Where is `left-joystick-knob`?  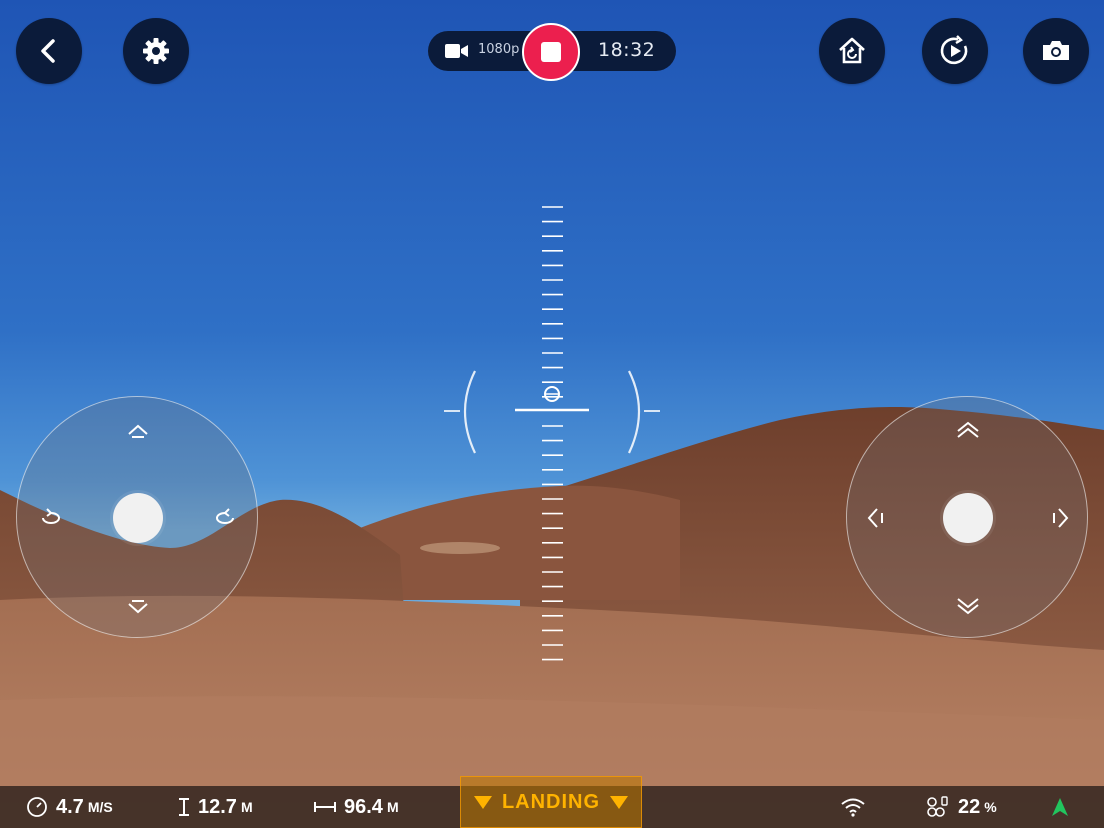 left-joystick-knob is located at coordinates (138, 518).